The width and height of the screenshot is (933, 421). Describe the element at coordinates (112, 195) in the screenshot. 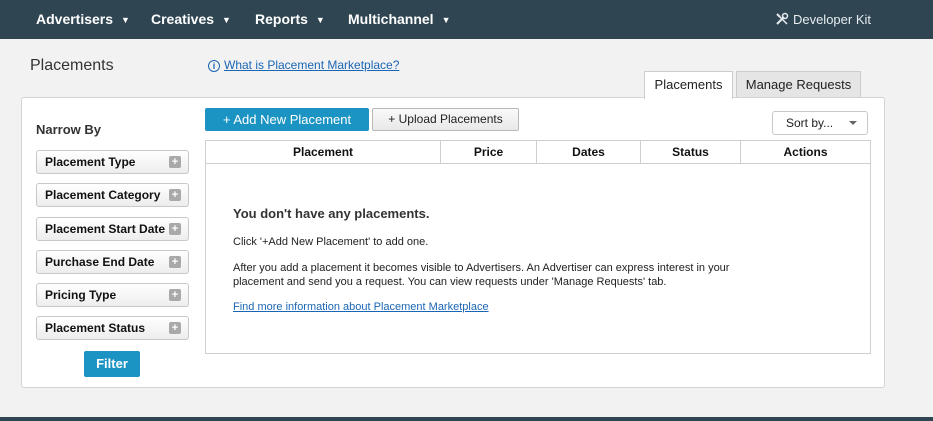

I see `filter-placement-category: Placement Category +` at that location.